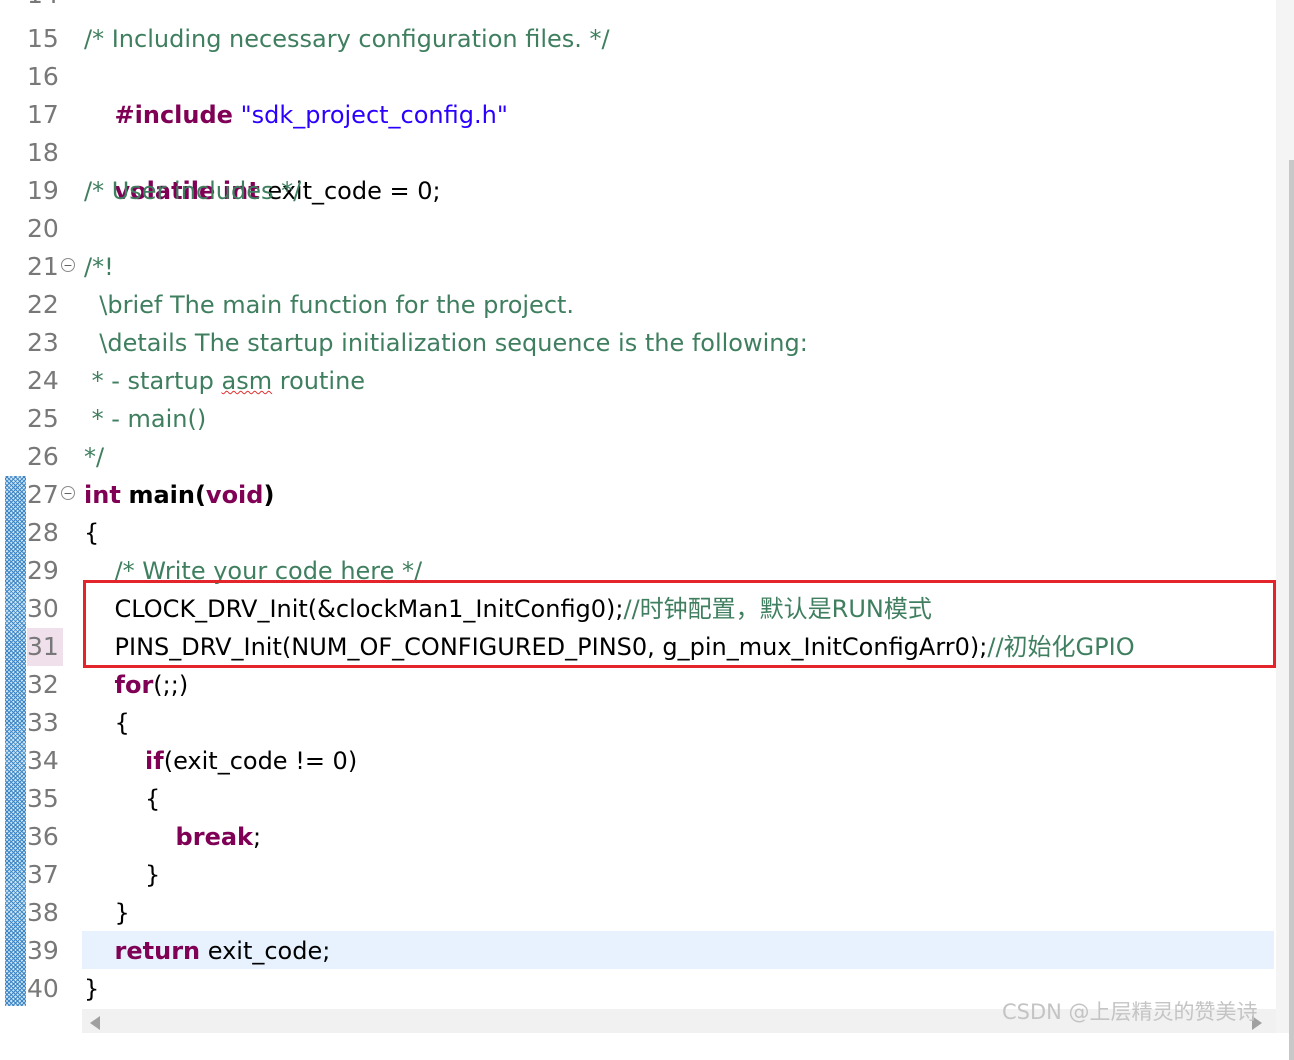  What do you see at coordinates (43, 912) in the screenshot?
I see `line-number: 38` at bounding box center [43, 912].